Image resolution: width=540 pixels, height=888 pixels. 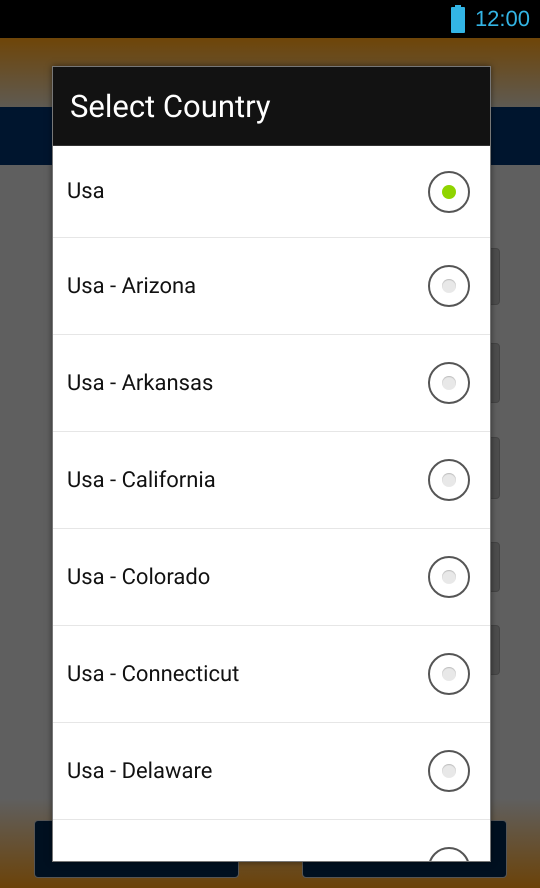 What do you see at coordinates (271, 383) in the screenshot?
I see `country-option: Usa - Arkansas` at bounding box center [271, 383].